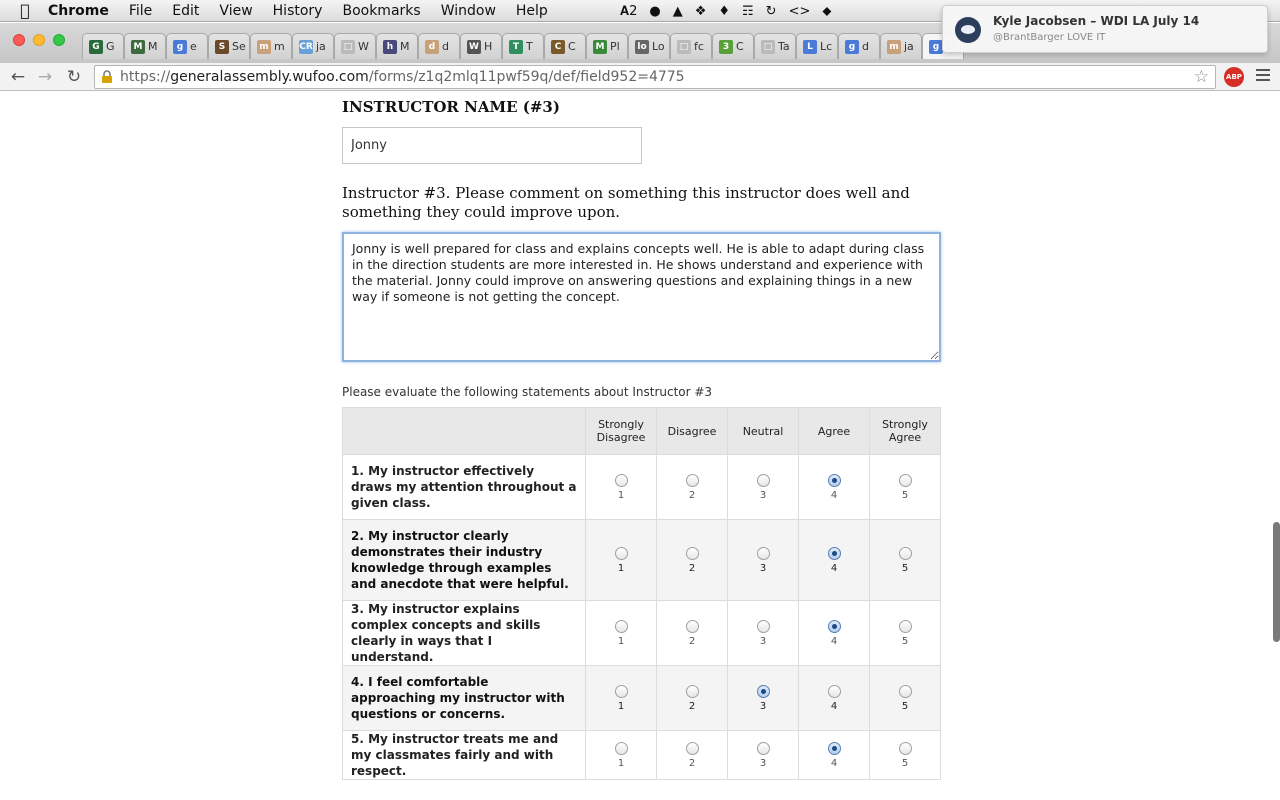 The height and width of the screenshot is (800, 1280). Describe the element at coordinates (355, 46) in the screenshot. I see `browser-tab: □ W` at that location.